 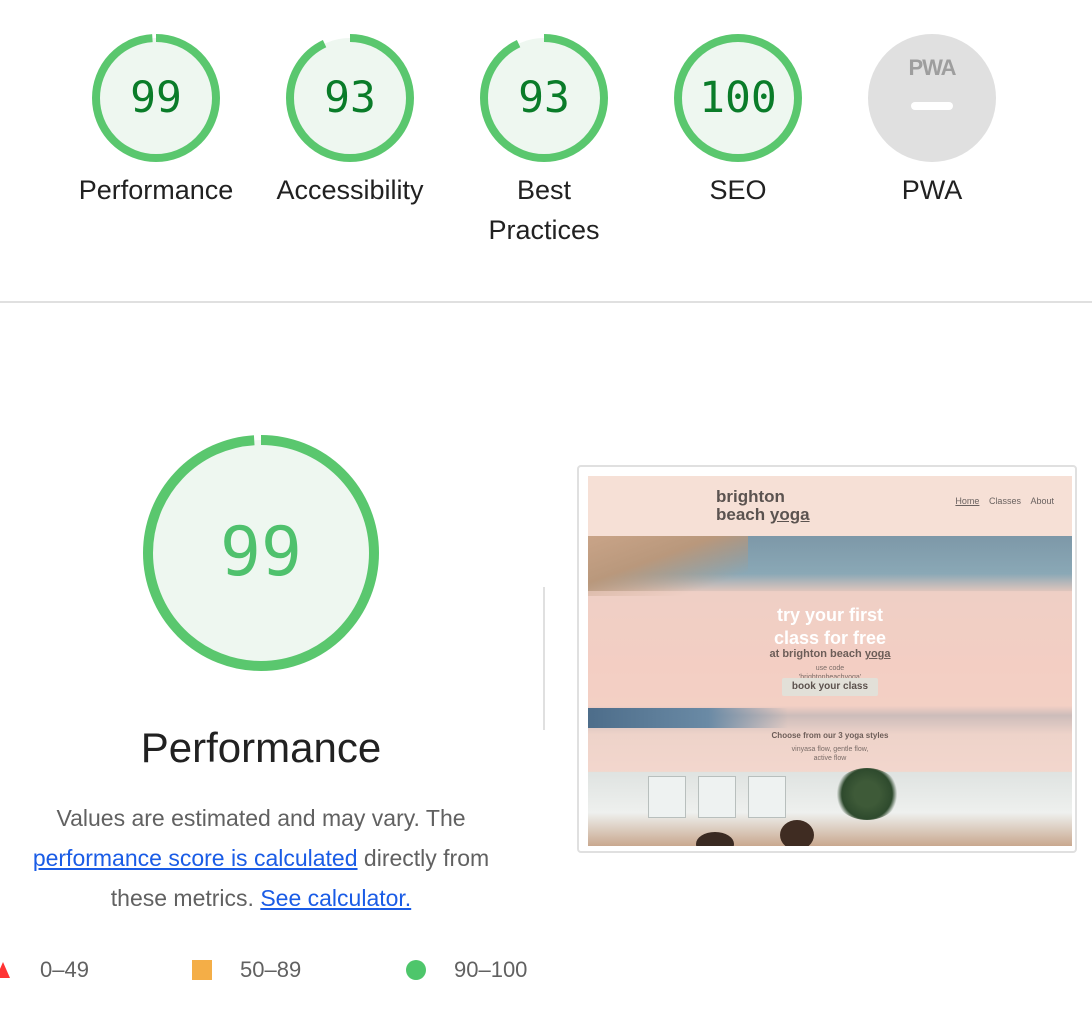 I want to click on score-calculated-link: performance score is calculated, so click(x=195, y=858).